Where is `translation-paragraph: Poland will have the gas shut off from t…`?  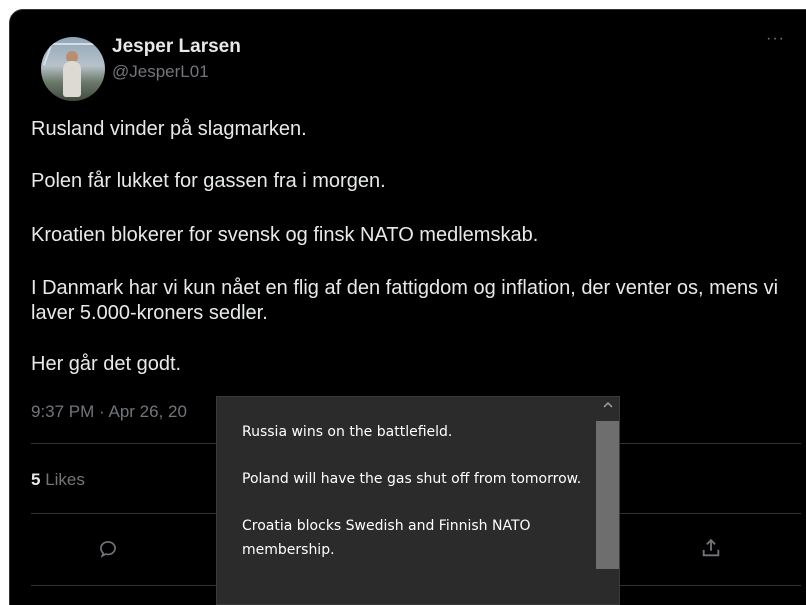 translation-paragraph: Poland will have the gas shut off from t… is located at coordinates (412, 479).